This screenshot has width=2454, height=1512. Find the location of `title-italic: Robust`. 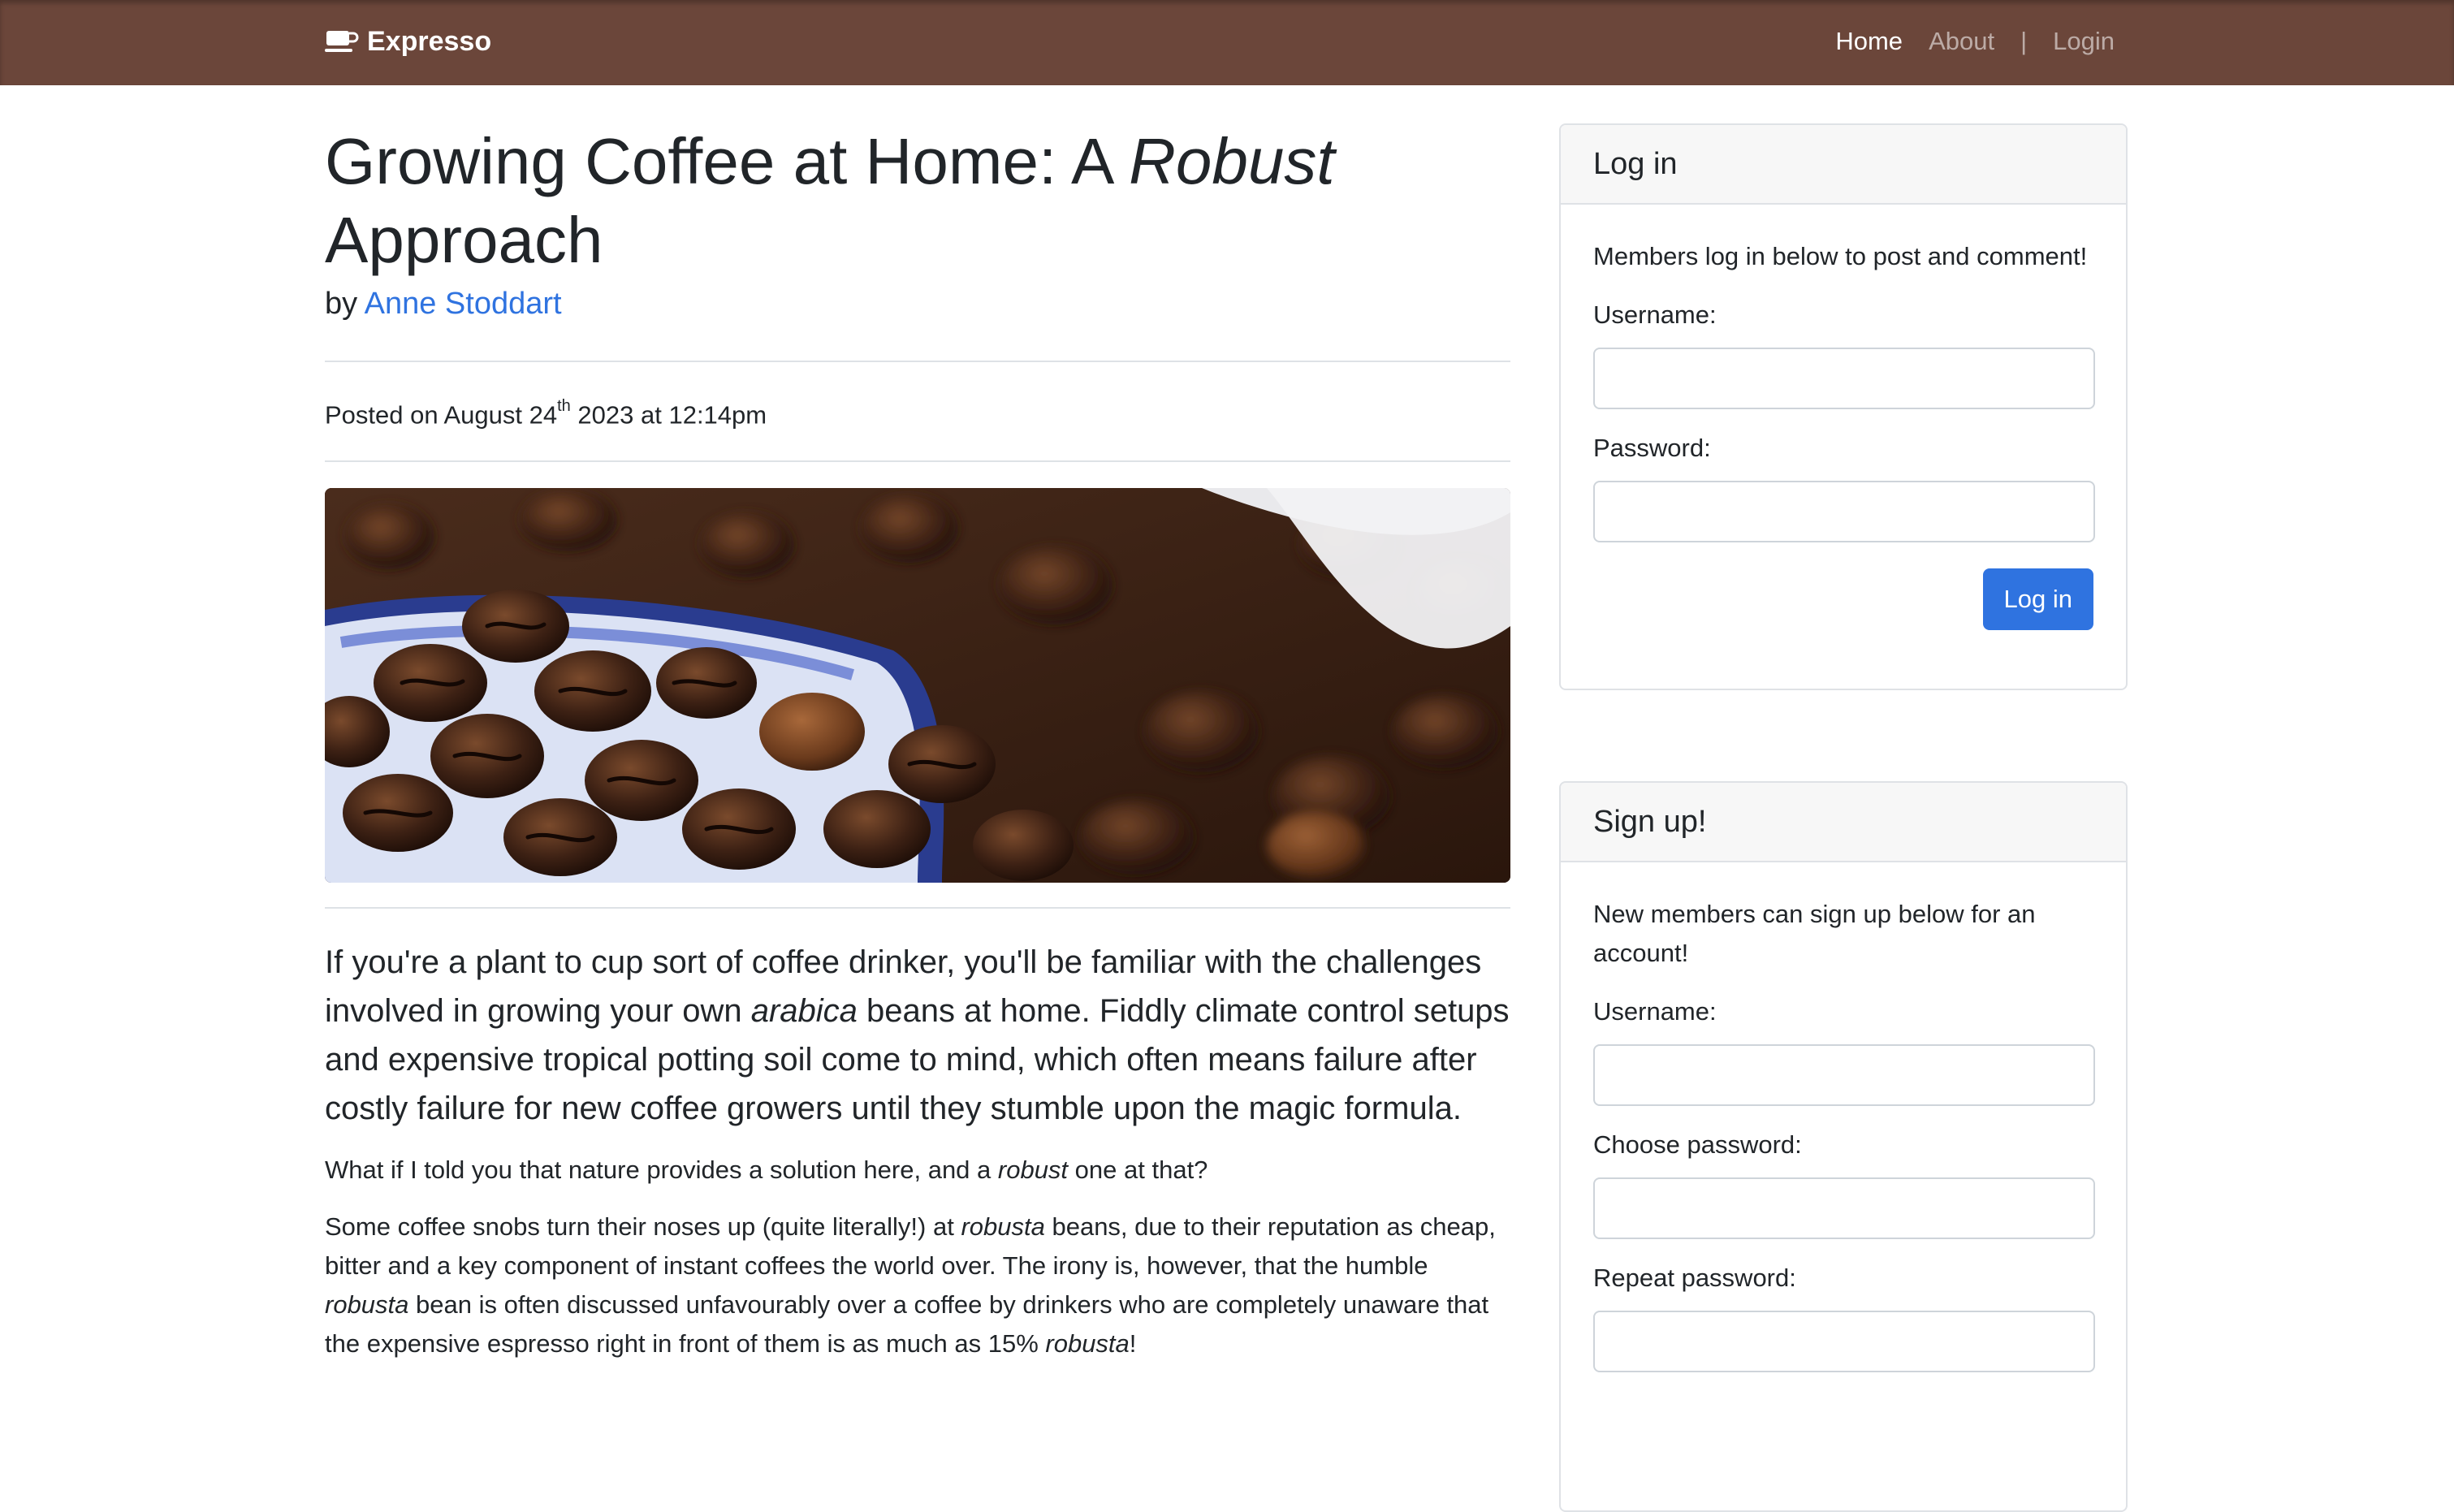

title-italic: Robust is located at coordinates (1232, 161).